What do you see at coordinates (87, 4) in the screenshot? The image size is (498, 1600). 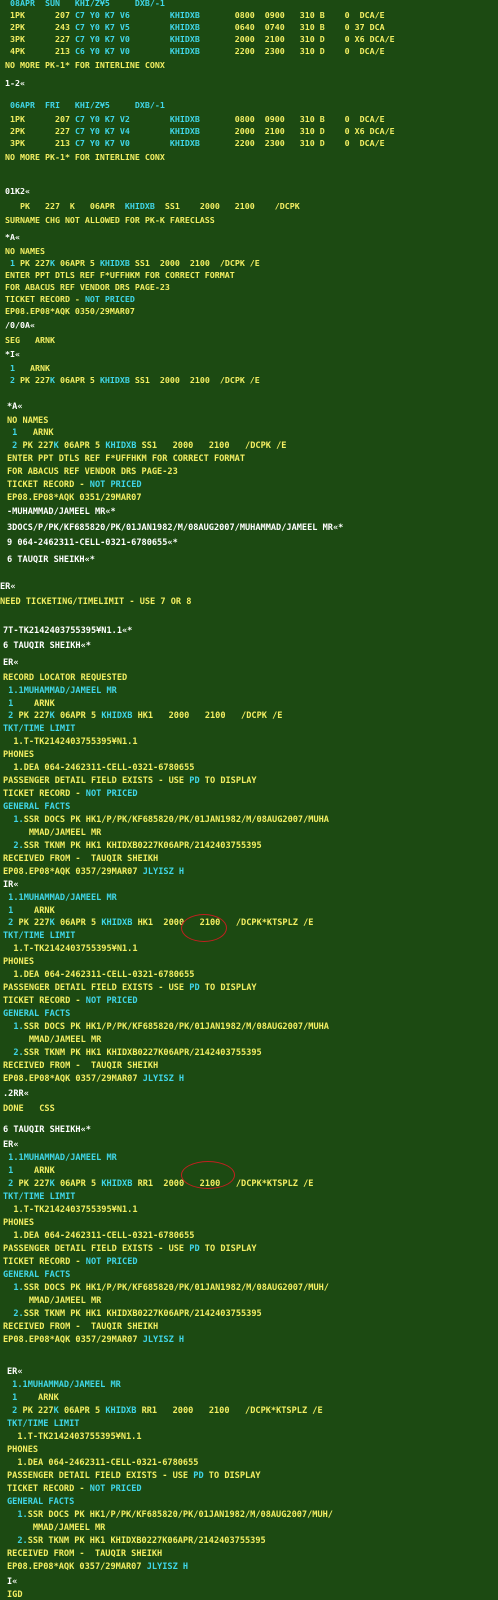 I see `terminal-line: 08APR SUN KHI/Z¥5 DXB/-1` at bounding box center [87, 4].